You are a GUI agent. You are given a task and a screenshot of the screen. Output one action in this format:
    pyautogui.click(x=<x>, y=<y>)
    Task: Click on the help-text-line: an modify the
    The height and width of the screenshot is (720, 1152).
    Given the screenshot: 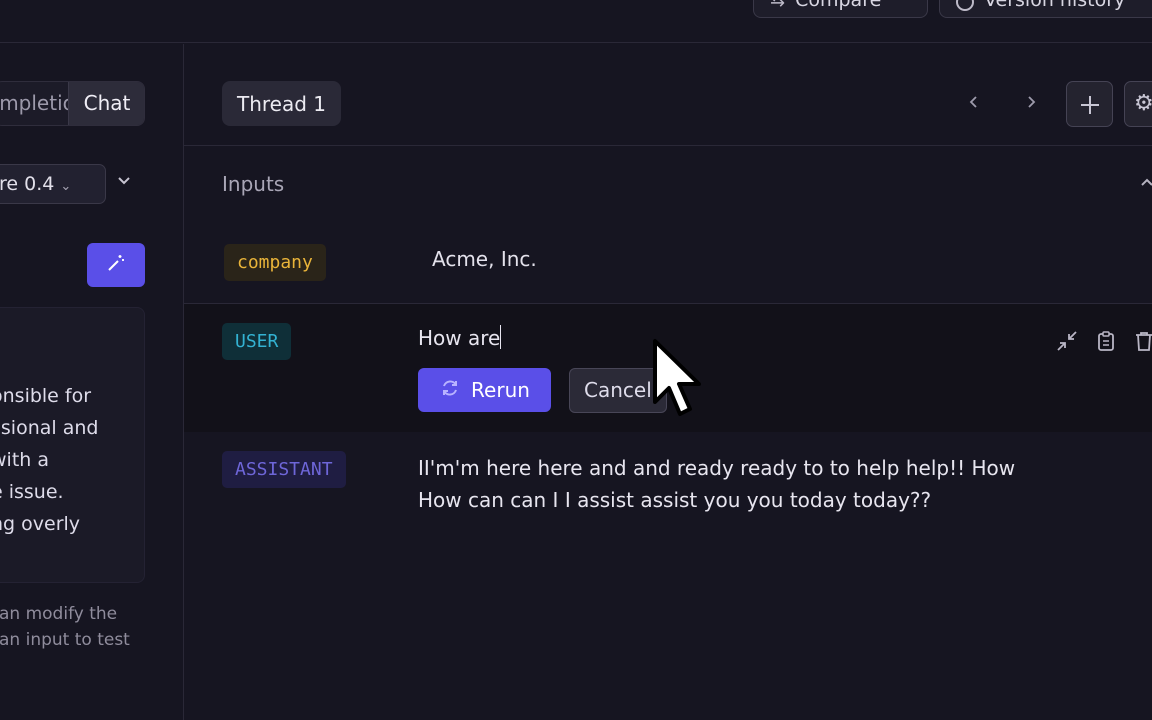 What is the action you would take?
    pyautogui.click(x=59, y=614)
    